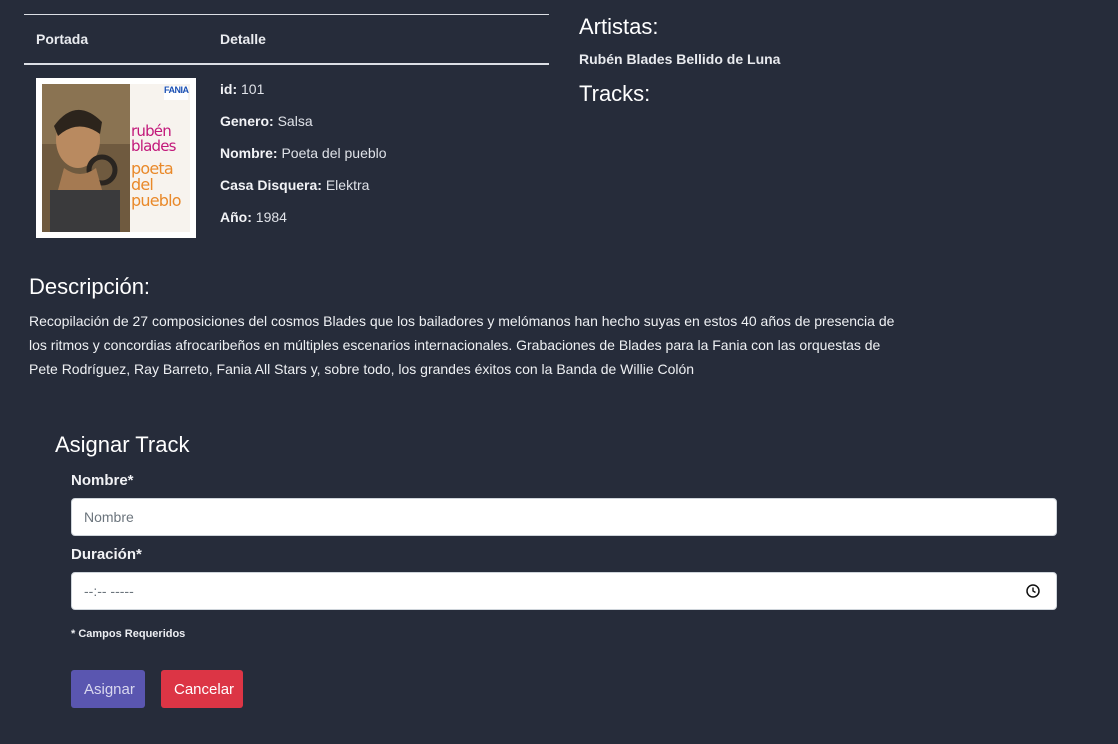 The image size is (1118, 744). What do you see at coordinates (303, 153) in the screenshot?
I see `detail-name: Nombre: Poeta del pueblo` at bounding box center [303, 153].